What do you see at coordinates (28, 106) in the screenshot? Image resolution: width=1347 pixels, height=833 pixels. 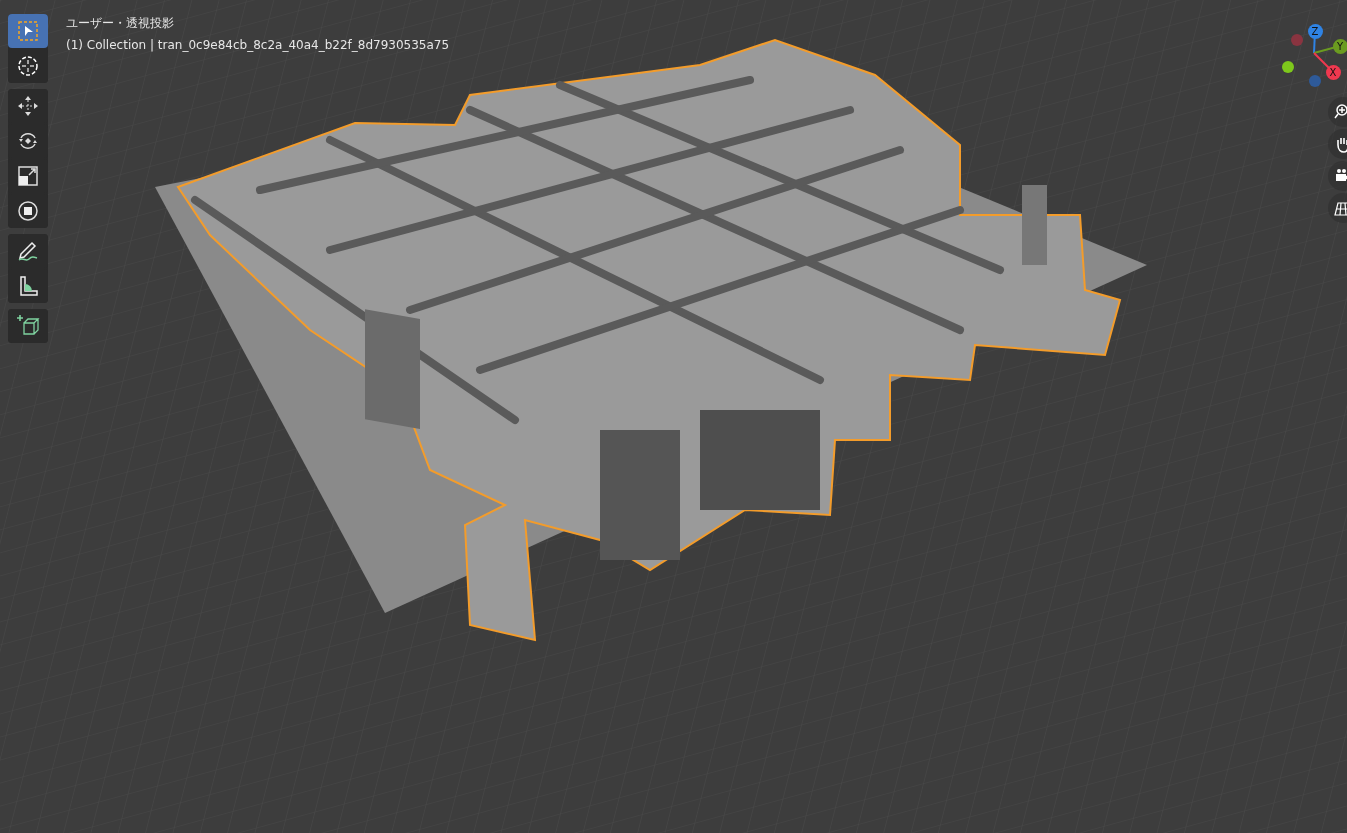 I see `move-arrows-icon` at bounding box center [28, 106].